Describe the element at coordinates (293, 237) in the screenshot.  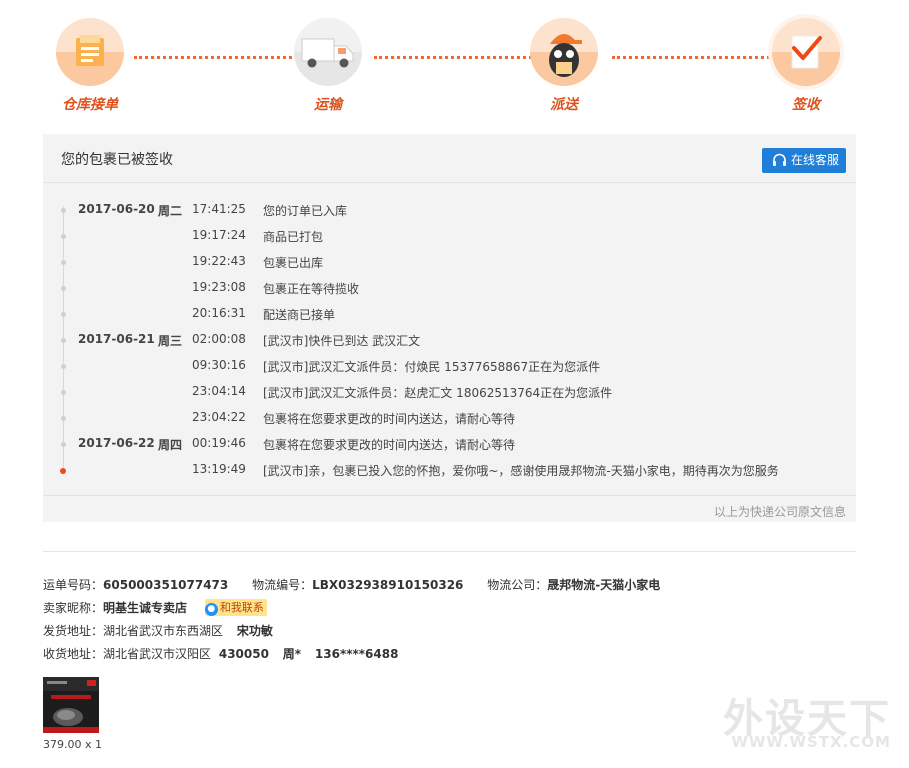
I see `event-description: 商品已打包` at that location.